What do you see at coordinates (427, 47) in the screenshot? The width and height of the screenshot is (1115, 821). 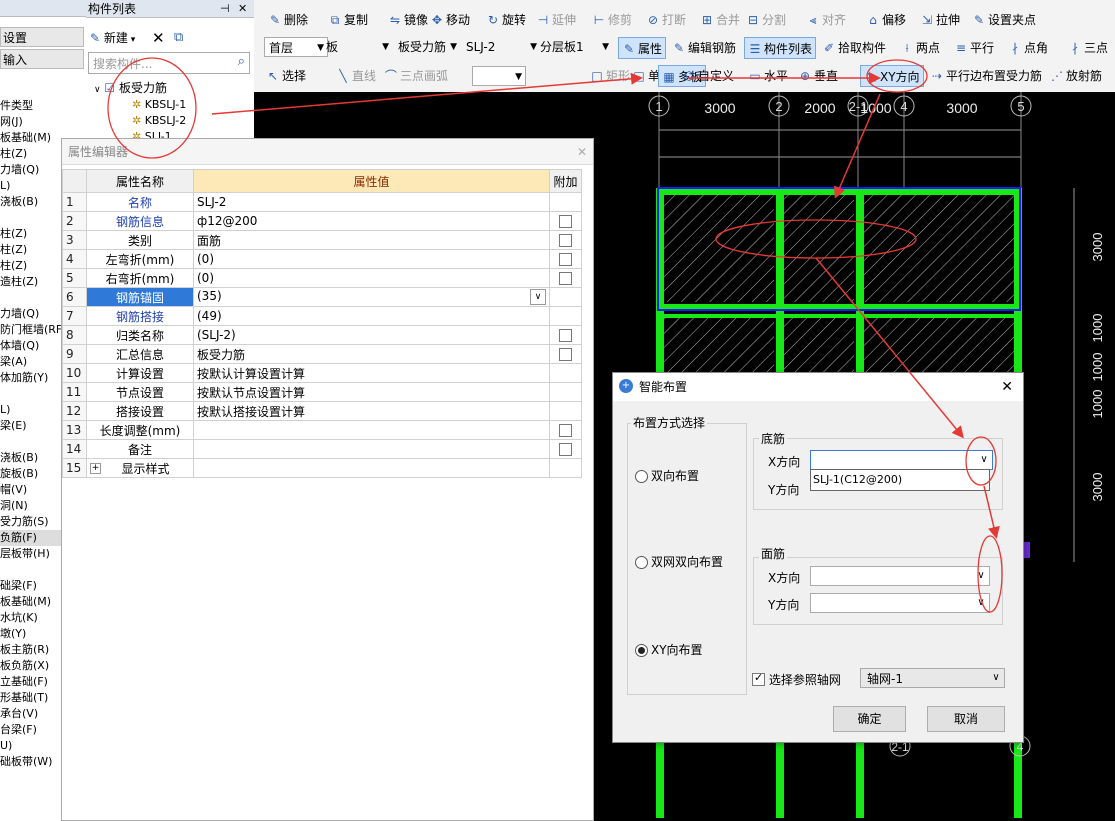 I see `subtype-select: 板受力筋 ▼` at bounding box center [427, 47].